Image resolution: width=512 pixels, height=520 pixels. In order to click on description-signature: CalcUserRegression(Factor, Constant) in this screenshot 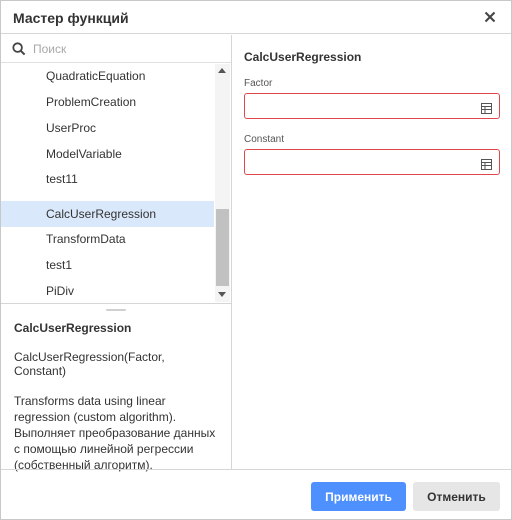, I will do `click(89, 364)`.